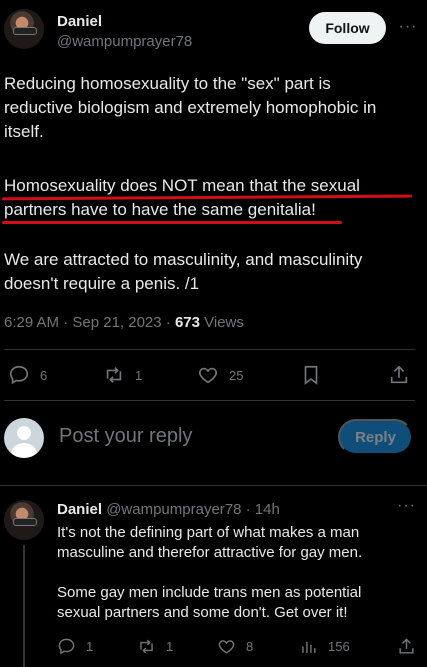 This screenshot has height=667, width=427. What do you see at coordinates (24, 438) in the screenshot?
I see `user-avatar` at bounding box center [24, 438].